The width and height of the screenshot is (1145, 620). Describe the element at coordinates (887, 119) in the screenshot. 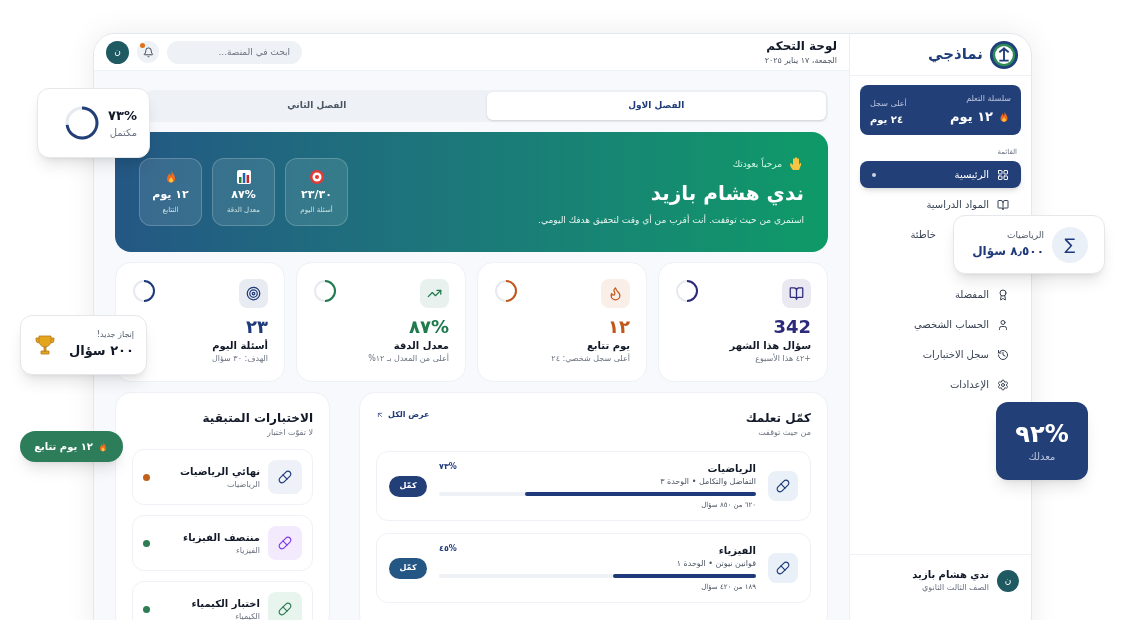

I see `best-streak-value: ٢٤ يوم` at that location.